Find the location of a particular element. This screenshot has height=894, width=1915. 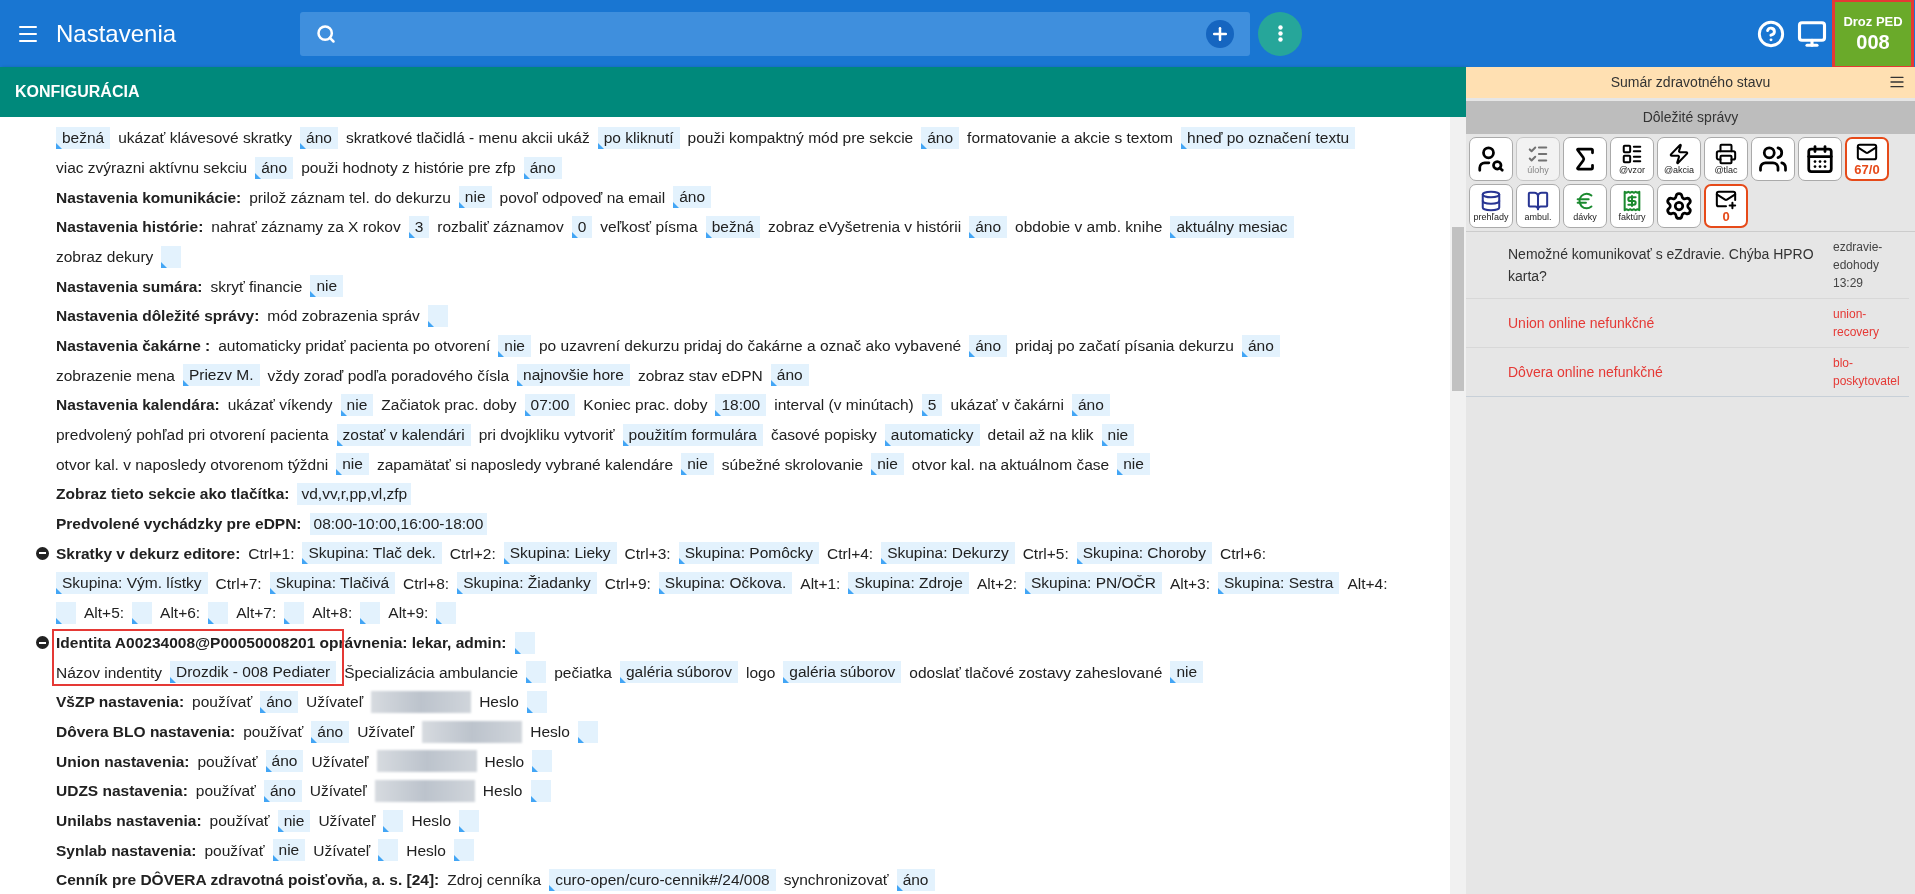

value-field: 5 is located at coordinates (932, 405).